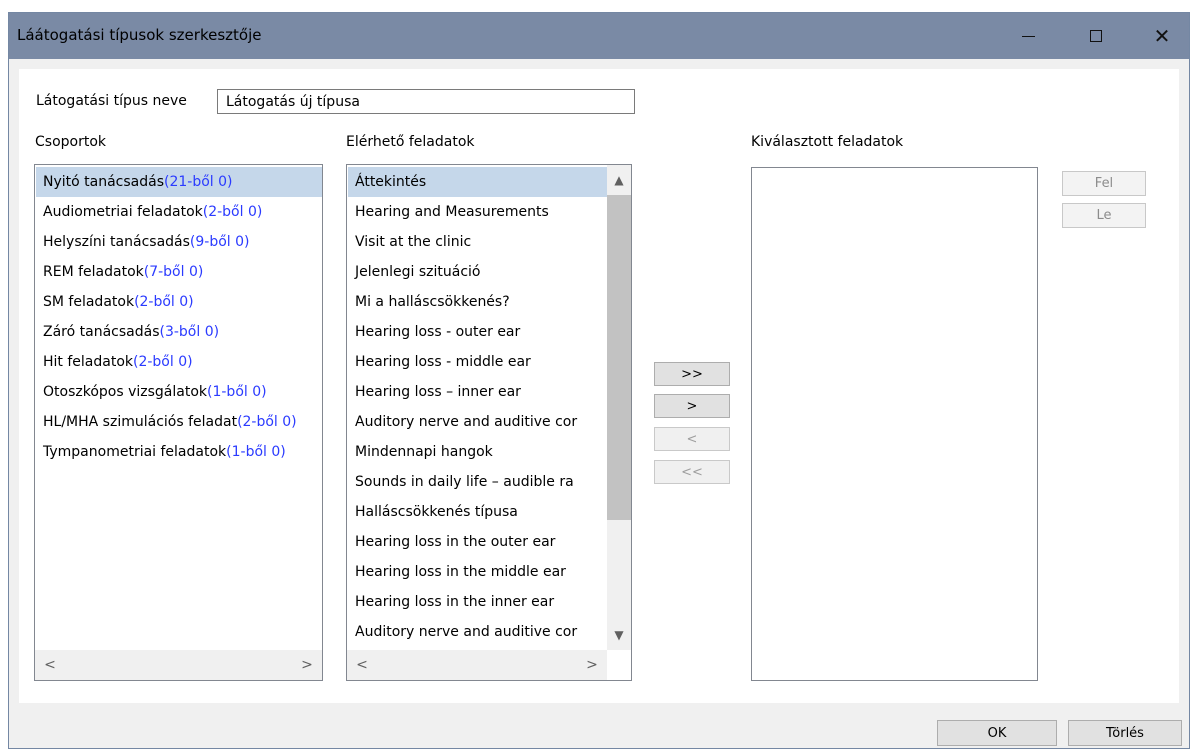 The image size is (1190, 749). What do you see at coordinates (692, 472) in the screenshot?
I see `remove-all-button: <<` at bounding box center [692, 472].